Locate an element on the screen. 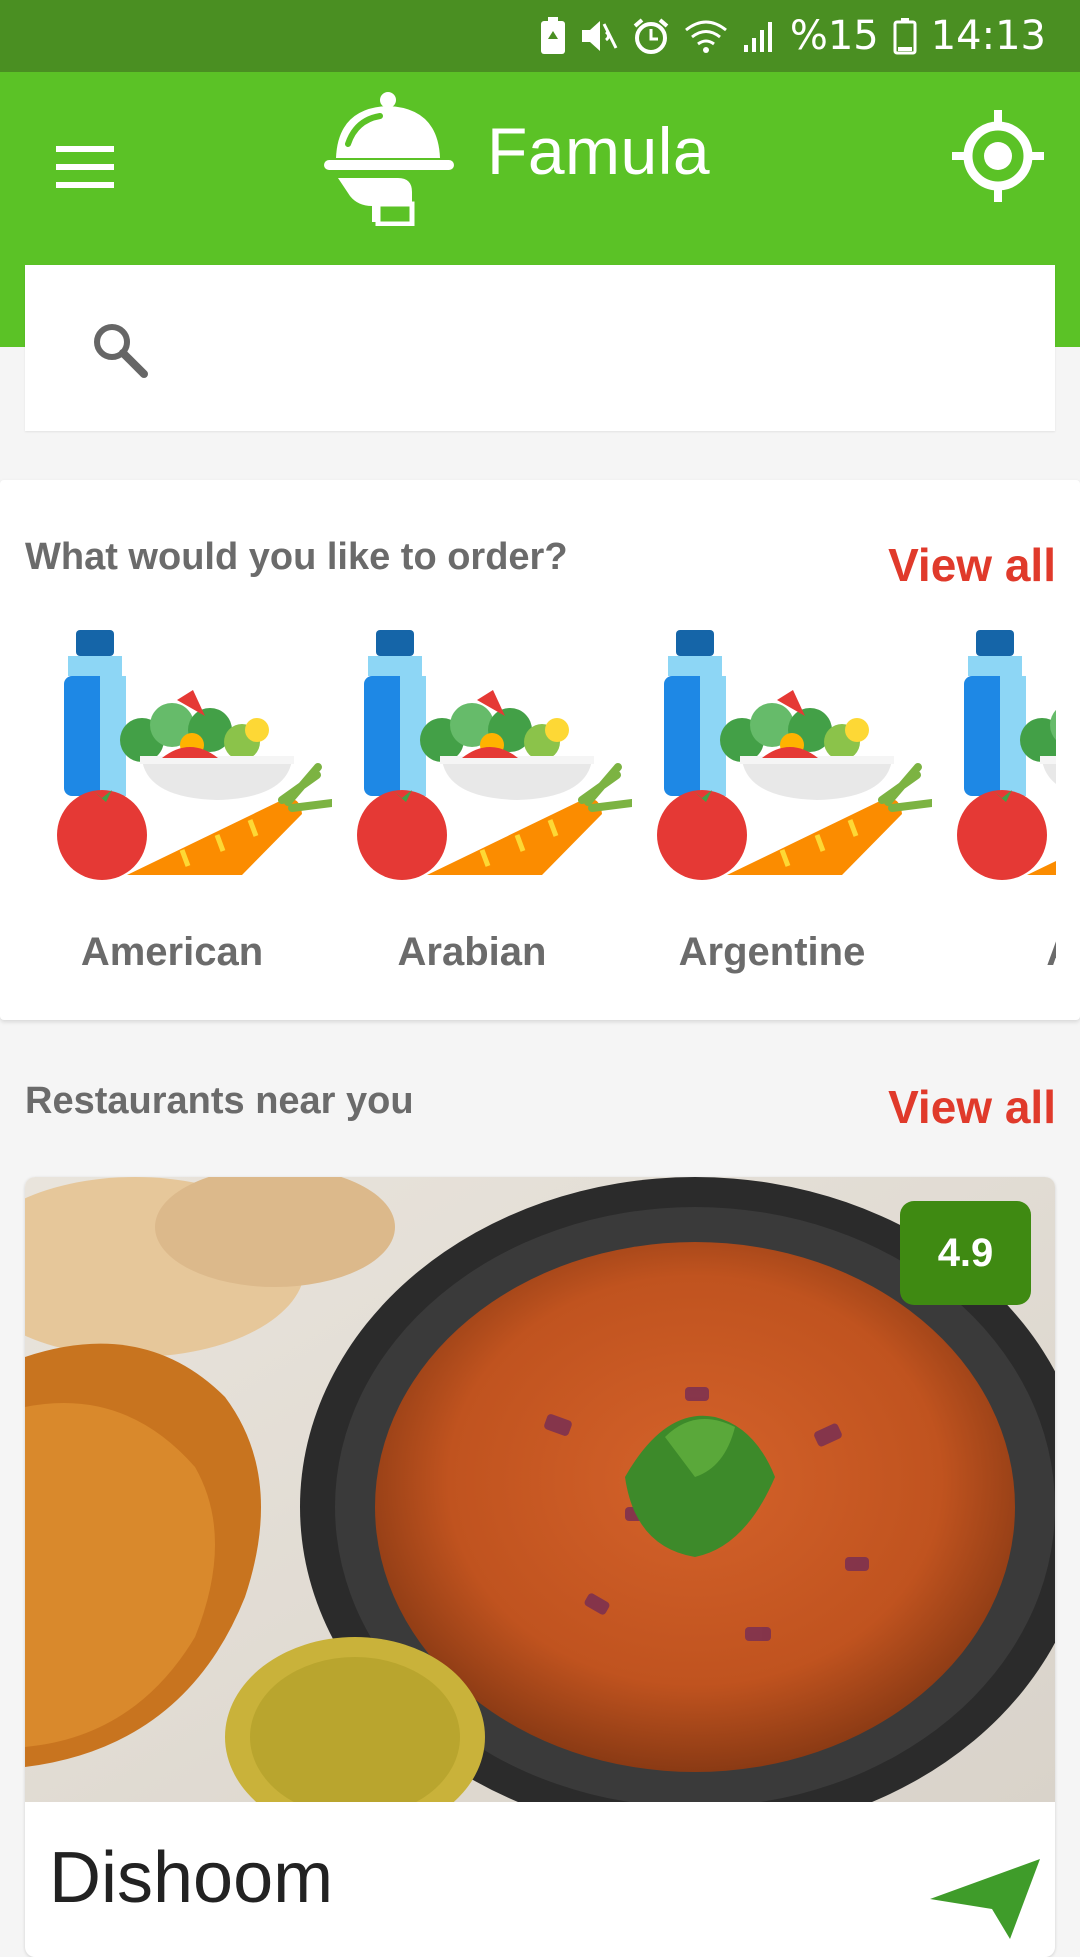 The height and width of the screenshot is (1957, 1080). gps-locate-icon is located at coordinates (998, 156).